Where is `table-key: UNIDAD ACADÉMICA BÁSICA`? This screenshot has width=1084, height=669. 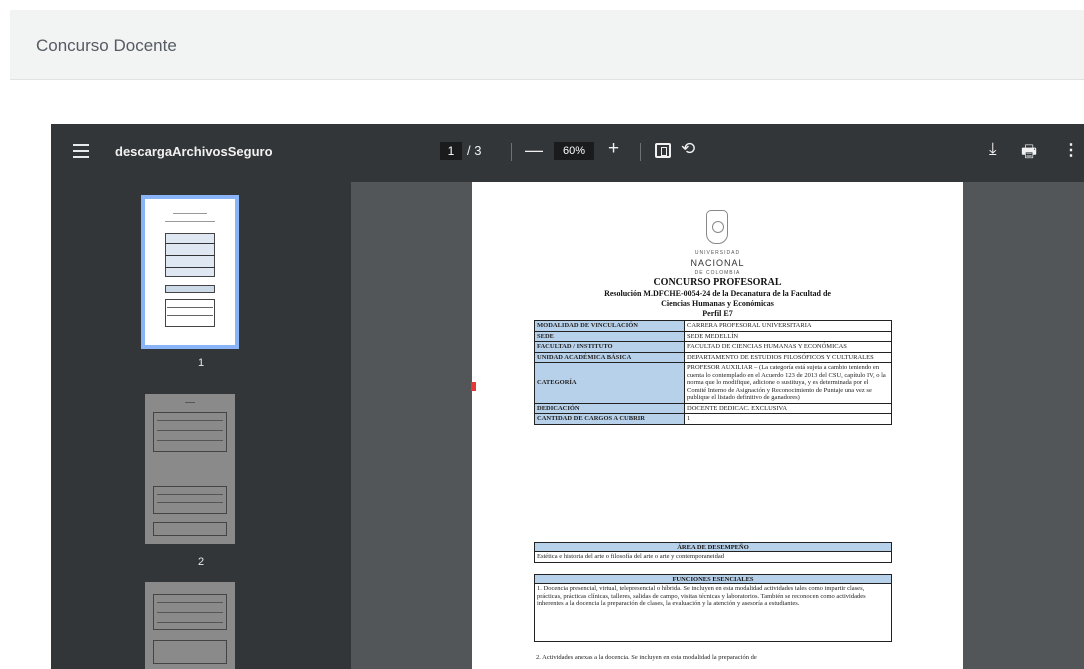 table-key: UNIDAD ACADÉMICA BÁSICA is located at coordinates (609, 357).